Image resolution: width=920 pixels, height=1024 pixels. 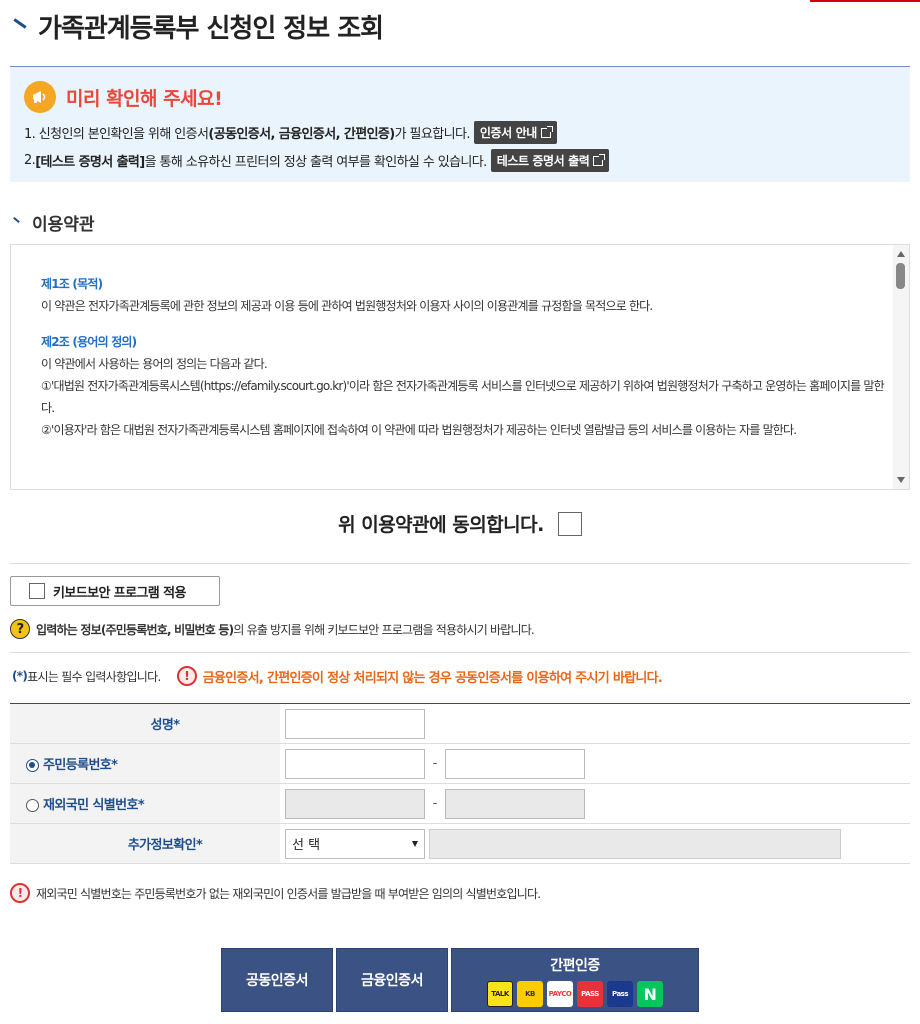 What do you see at coordinates (306, 845) in the screenshot?
I see `extra-select-value: 선 택` at bounding box center [306, 845].